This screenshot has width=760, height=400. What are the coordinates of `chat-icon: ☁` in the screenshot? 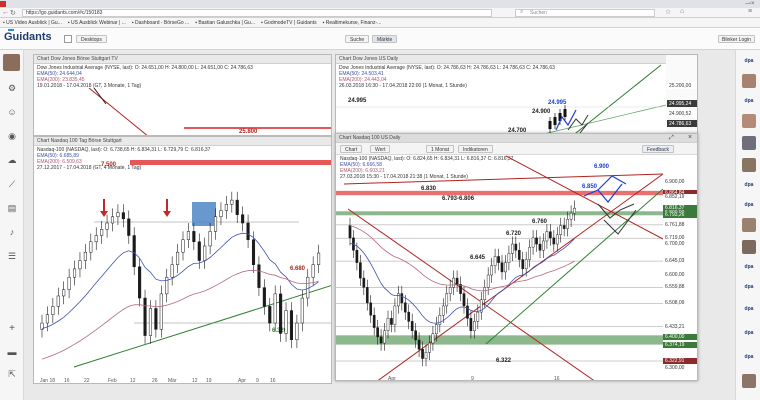 It's located at (12, 160).